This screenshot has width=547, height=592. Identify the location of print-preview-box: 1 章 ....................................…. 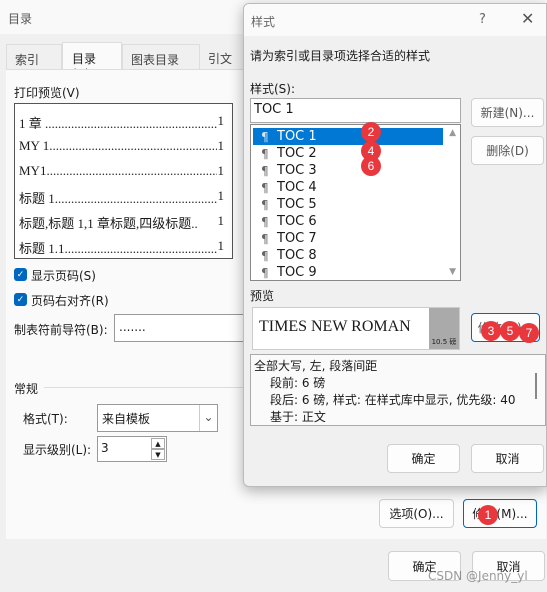
(123, 181).